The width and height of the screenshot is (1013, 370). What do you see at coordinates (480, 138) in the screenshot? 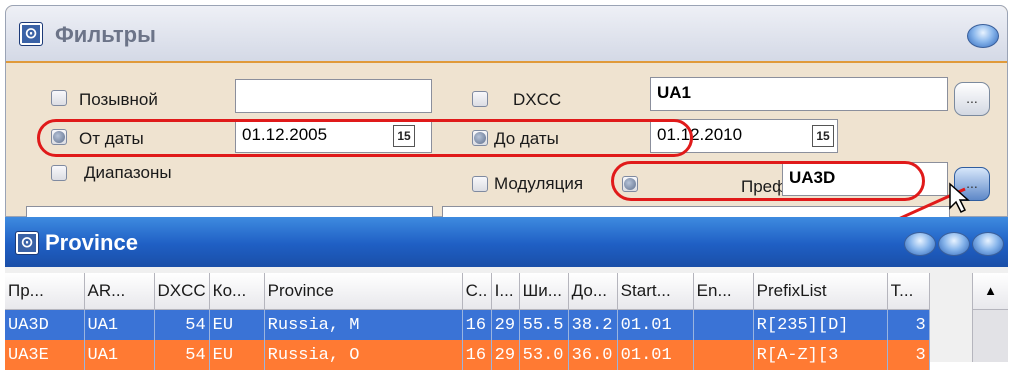
I see `to-date-checkbox` at bounding box center [480, 138].